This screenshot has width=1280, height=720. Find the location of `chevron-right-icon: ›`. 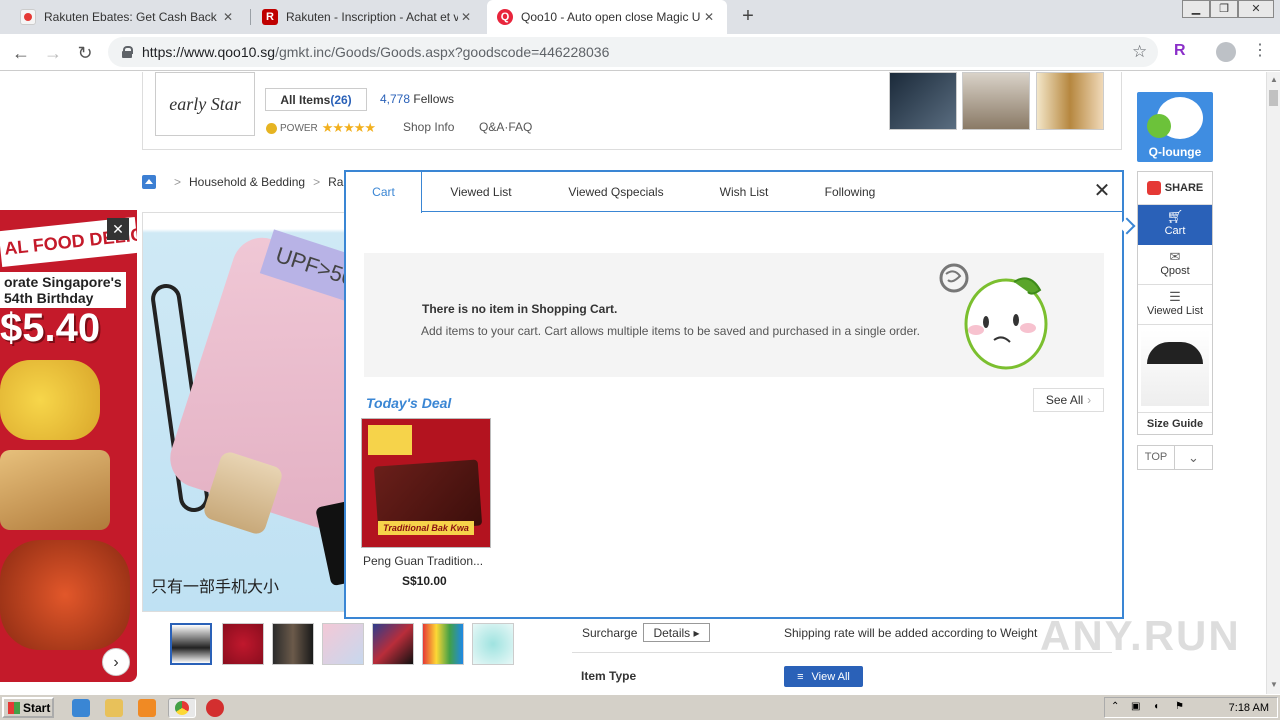

chevron-right-icon: › is located at coordinates (1089, 400).